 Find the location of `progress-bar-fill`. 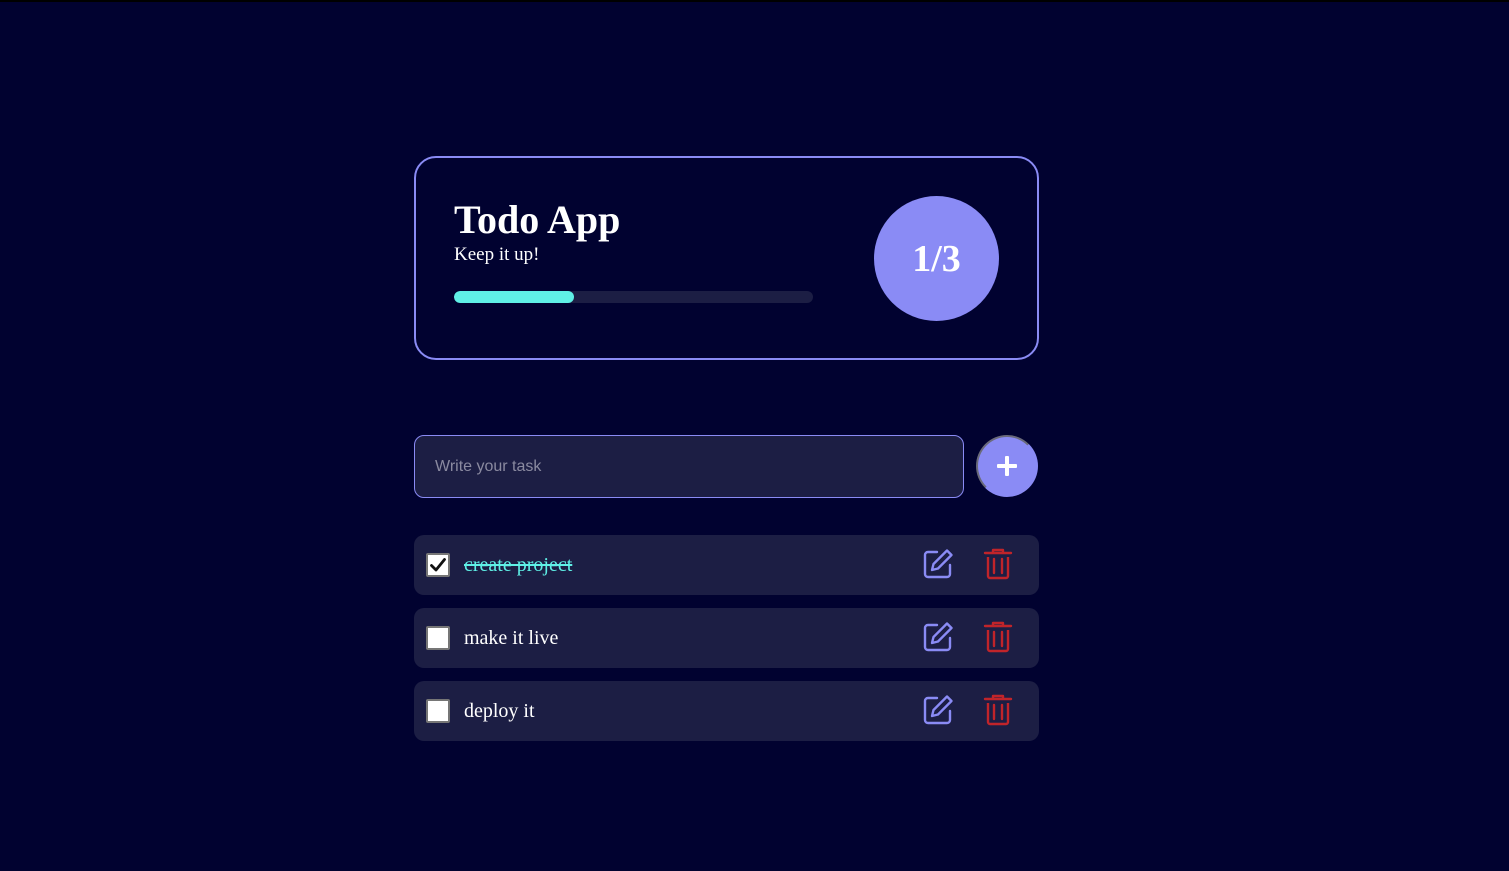

progress-bar-fill is located at coordinates (514, 297).